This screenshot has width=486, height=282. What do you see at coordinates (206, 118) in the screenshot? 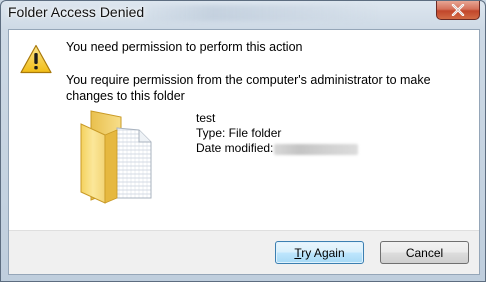
I see `item-name: test` at bounding box center [206, 118].